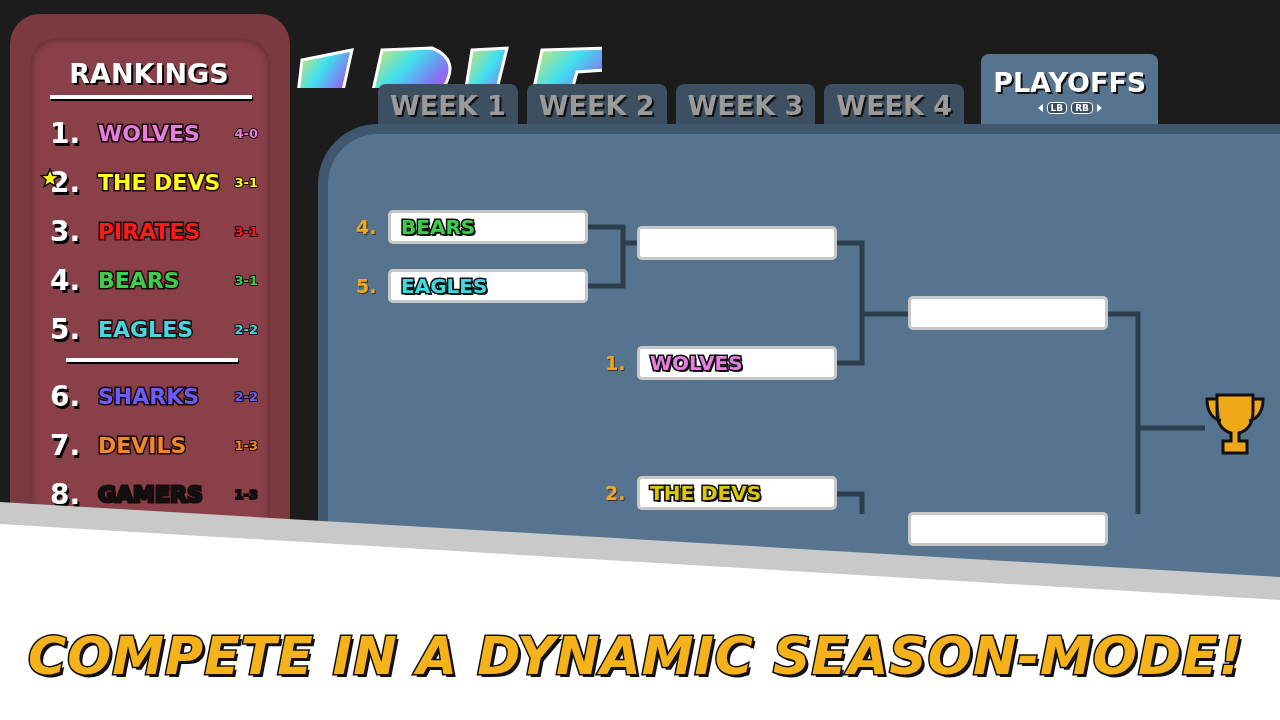  Describe the element at coordinates (615, 363) in the screenshot. I see `seed-number: 1.` at that location.